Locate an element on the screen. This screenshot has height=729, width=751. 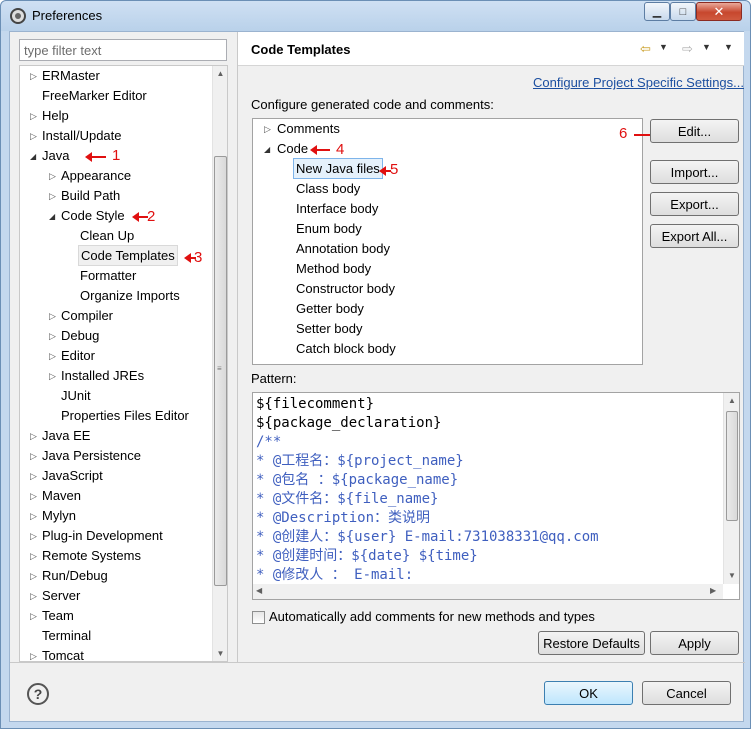
pattern-line: * @工程名：${project_name} is located at coordinates (360, 461).